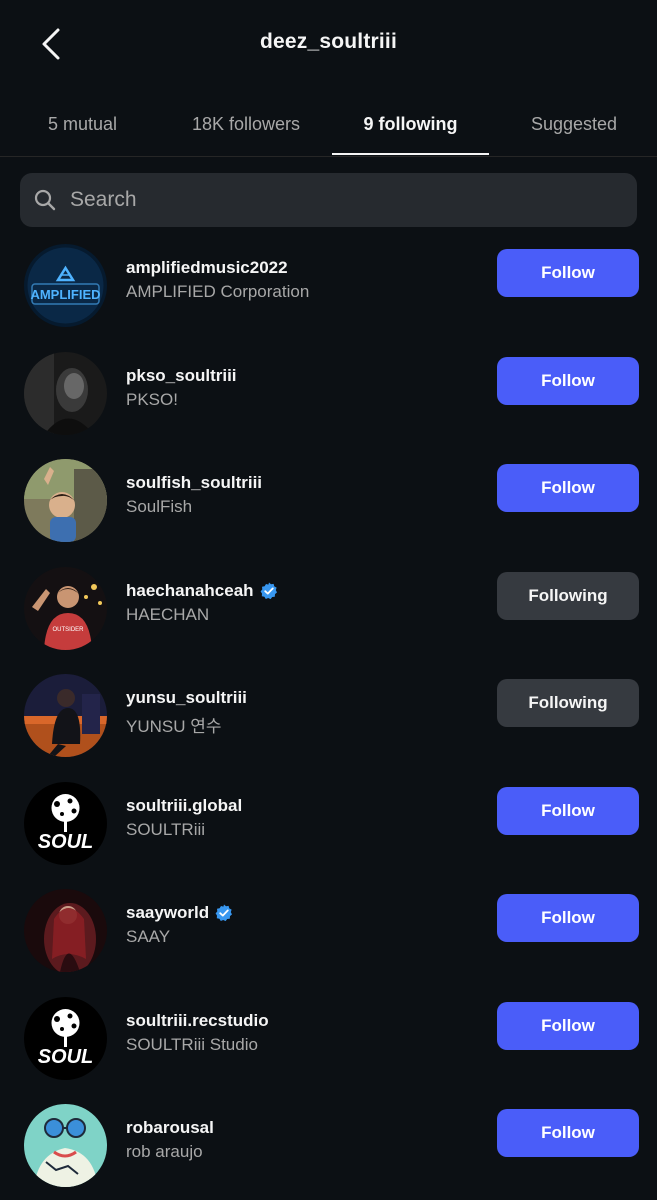 Image resolution: width=657 pixels, height=1200 pixels. Describe the element at coordinates (190, 591) in the screenshot. I see `username: haechanahceah` at that location.